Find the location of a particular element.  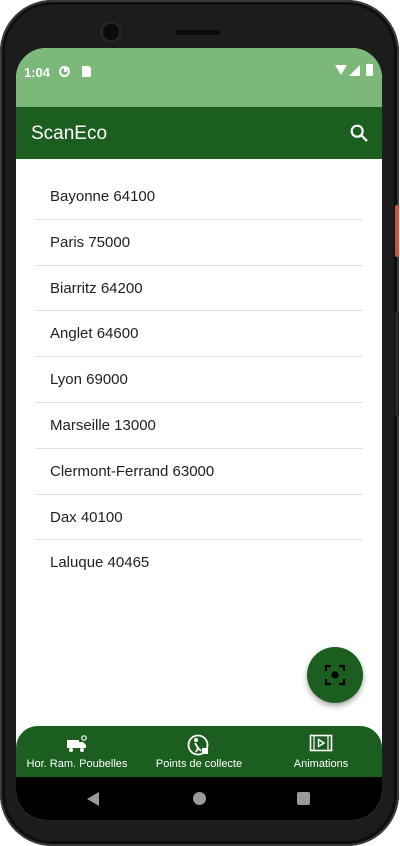

system-navigation-bar is located at coordinates (199, 798).